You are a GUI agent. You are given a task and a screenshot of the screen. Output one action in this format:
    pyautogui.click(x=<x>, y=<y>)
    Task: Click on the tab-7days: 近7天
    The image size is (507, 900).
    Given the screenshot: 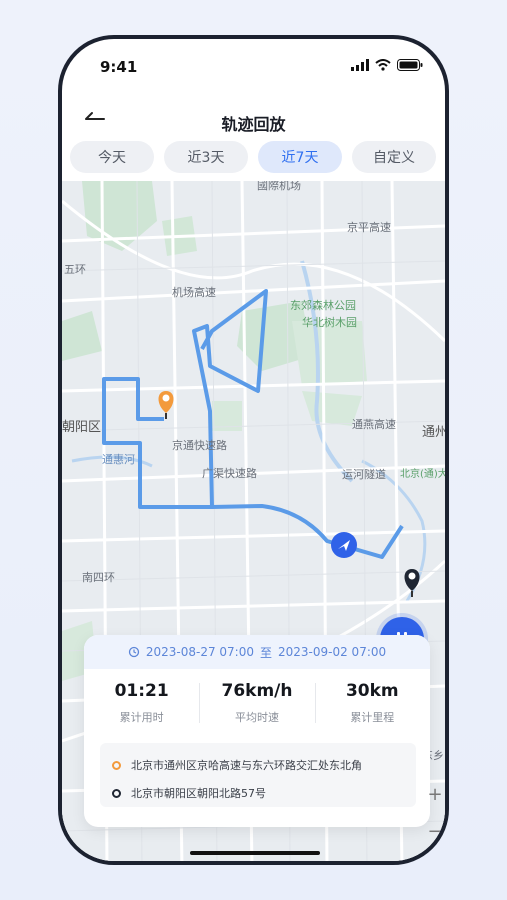 What is the action you would take?
    pyautogui.click(x=300, y=157)
    